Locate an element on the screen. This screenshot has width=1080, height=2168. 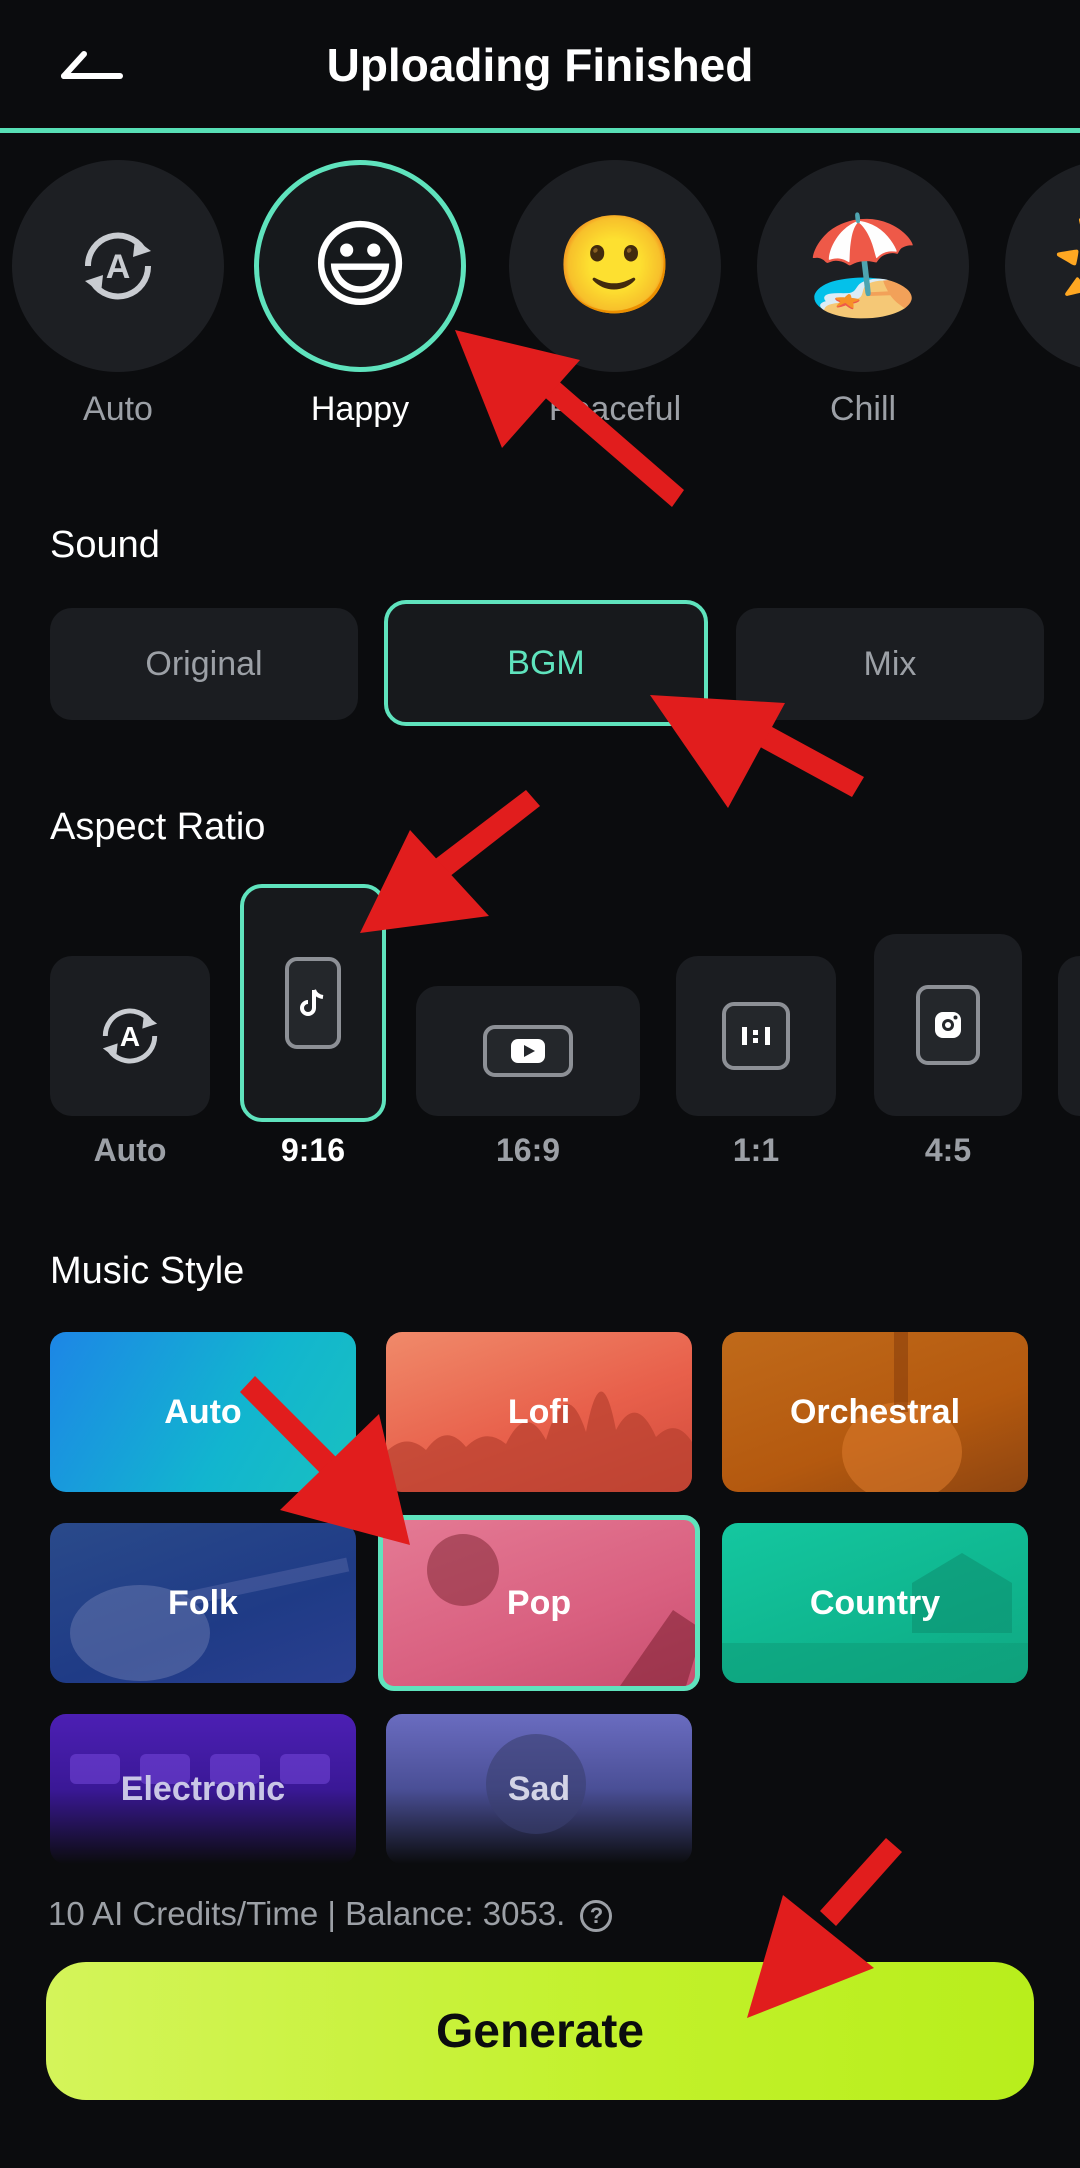
music-style-country: Country is located at coordinates (875, 1603).